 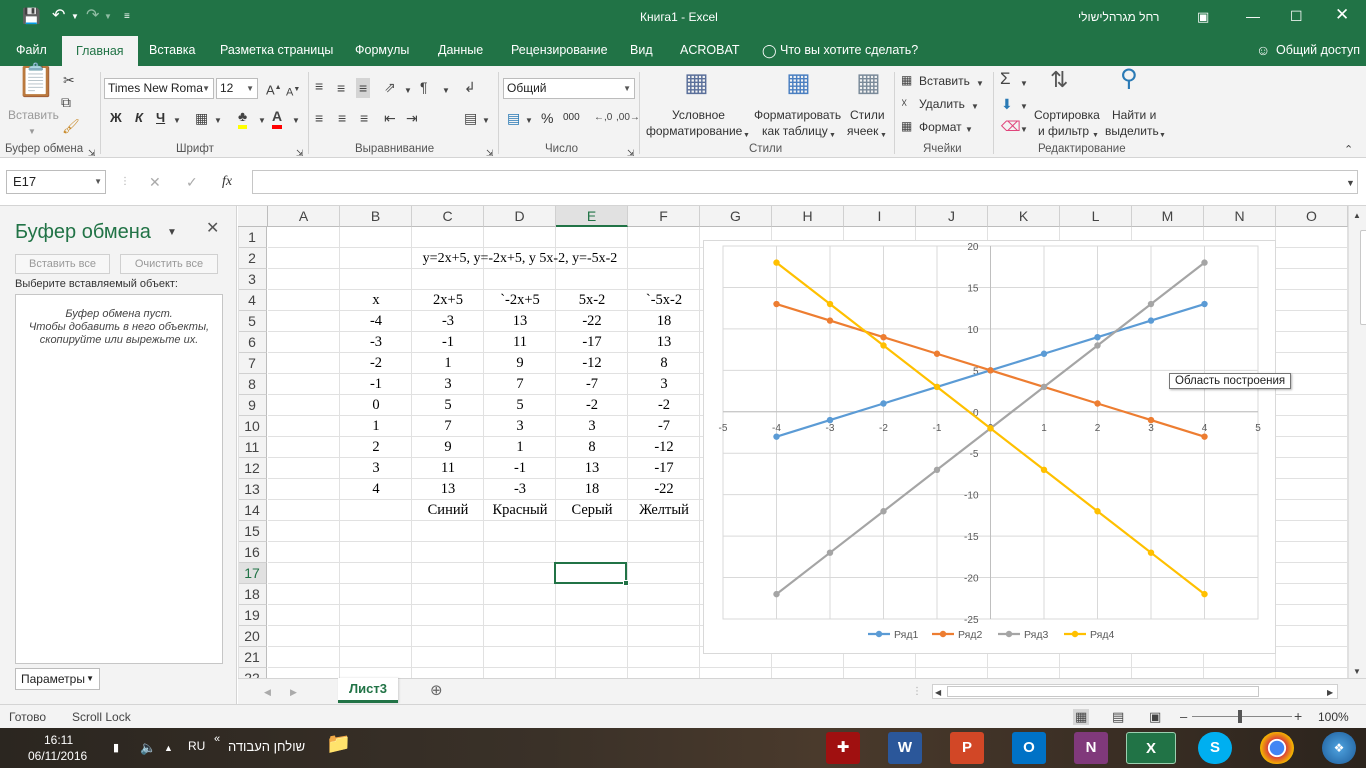 What do you see at coordinates (520, 216) in the screenshot?
I see `column-header-d: D` at bounding box center [520, 216].